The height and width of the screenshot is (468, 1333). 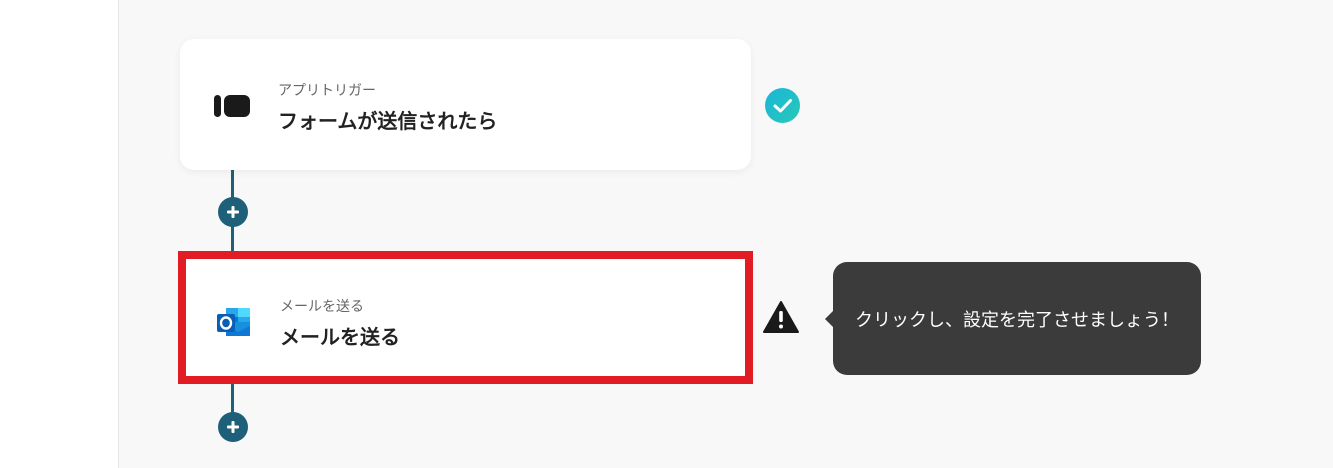 I want to click on action-step-title: メールを送る, so click(x=340, y=337).